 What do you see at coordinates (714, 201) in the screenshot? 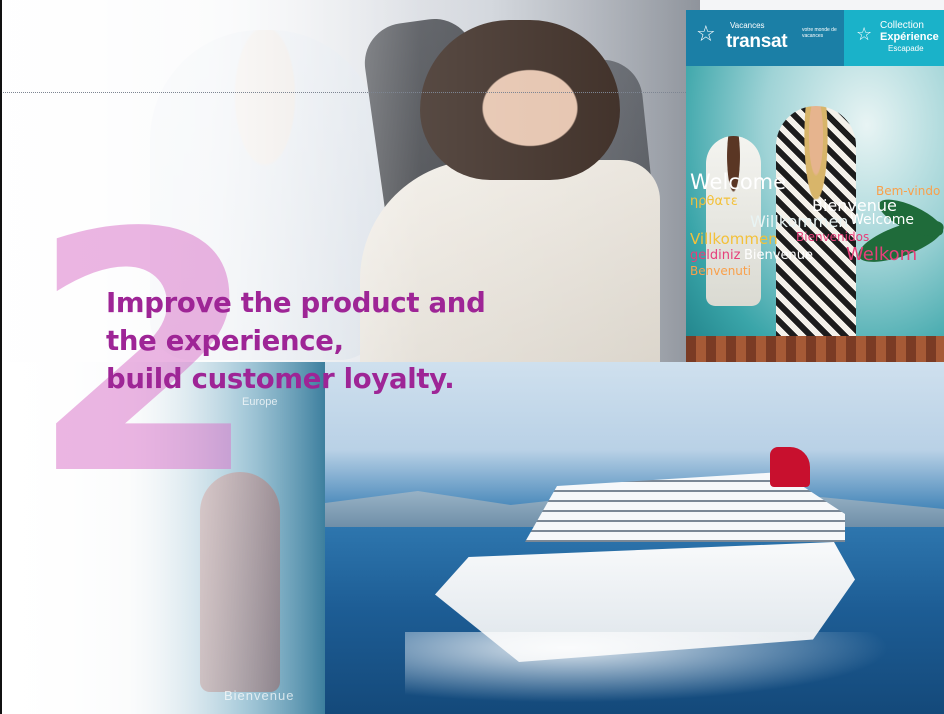
I see `welcome-word: ηρθατε` at bounding box center [714, 201].